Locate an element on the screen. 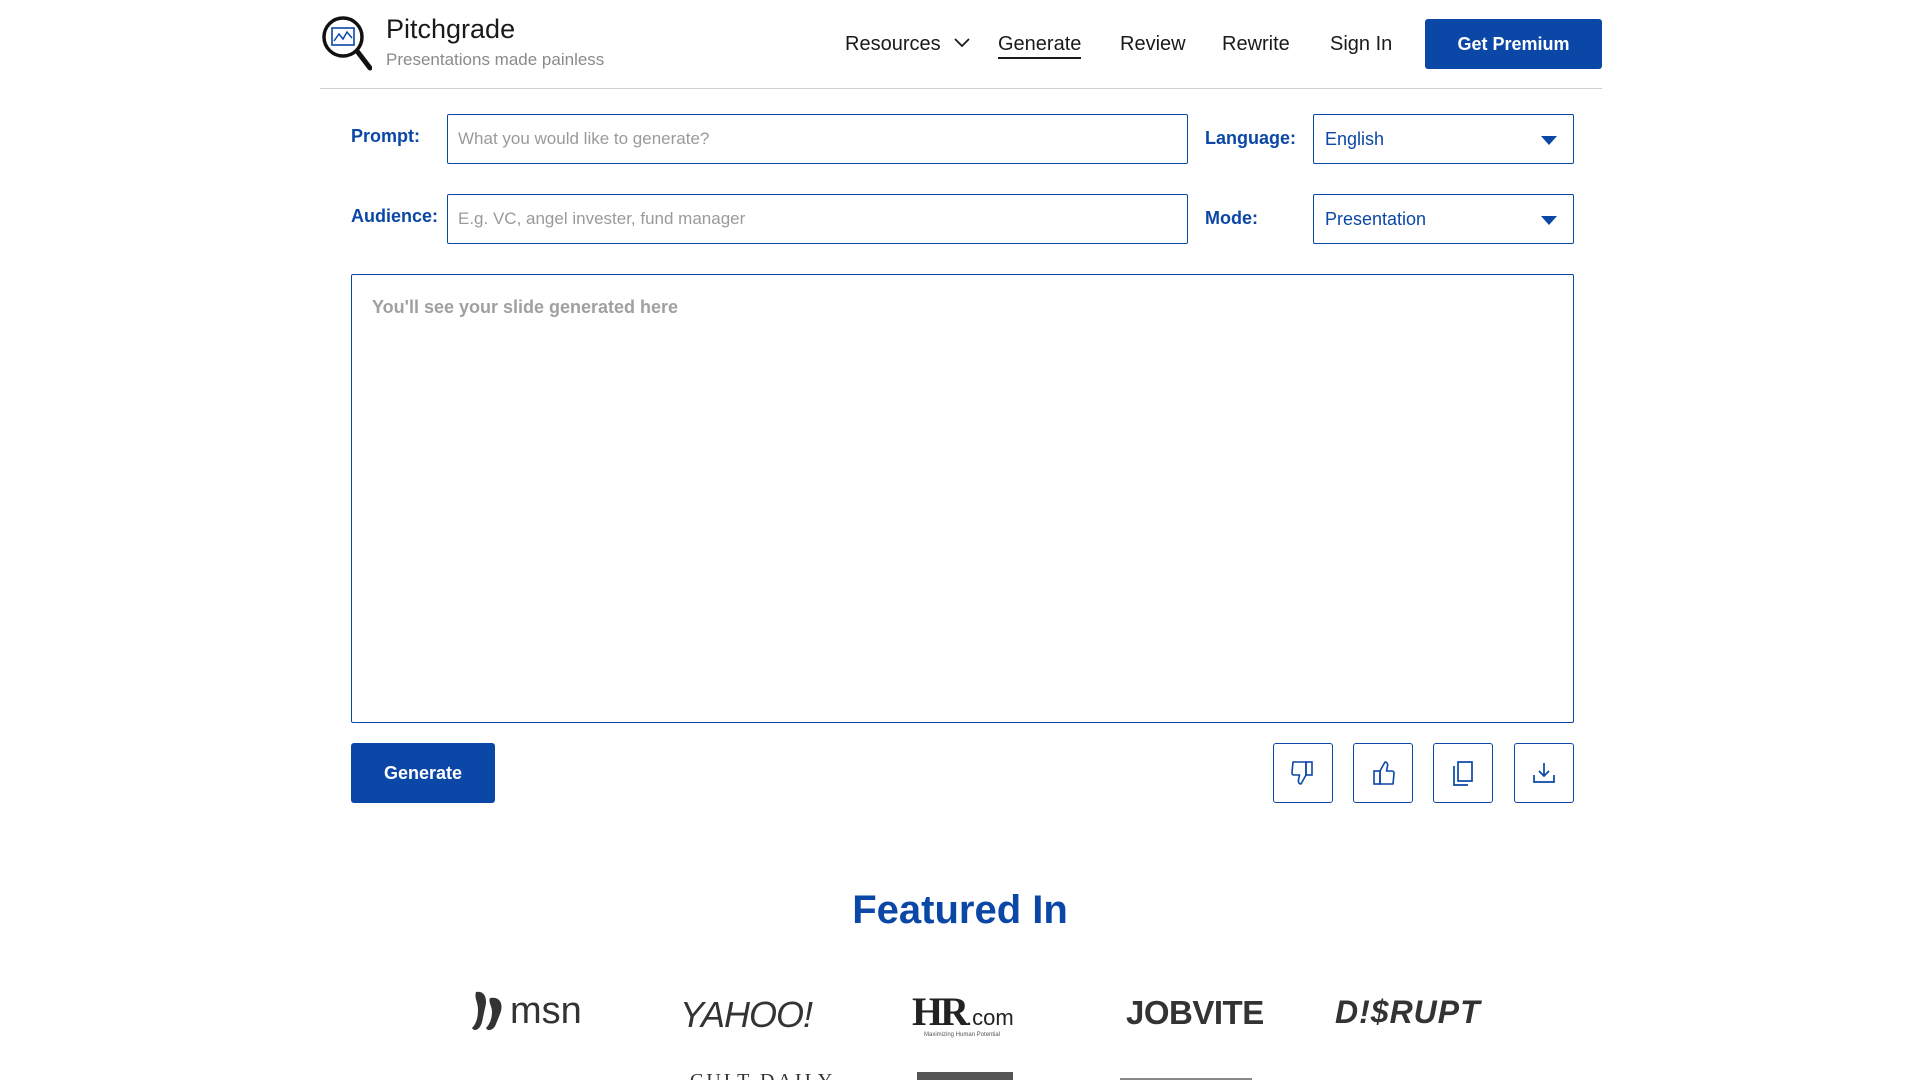  language-label: Language: is located at coordinates (1251, 138).